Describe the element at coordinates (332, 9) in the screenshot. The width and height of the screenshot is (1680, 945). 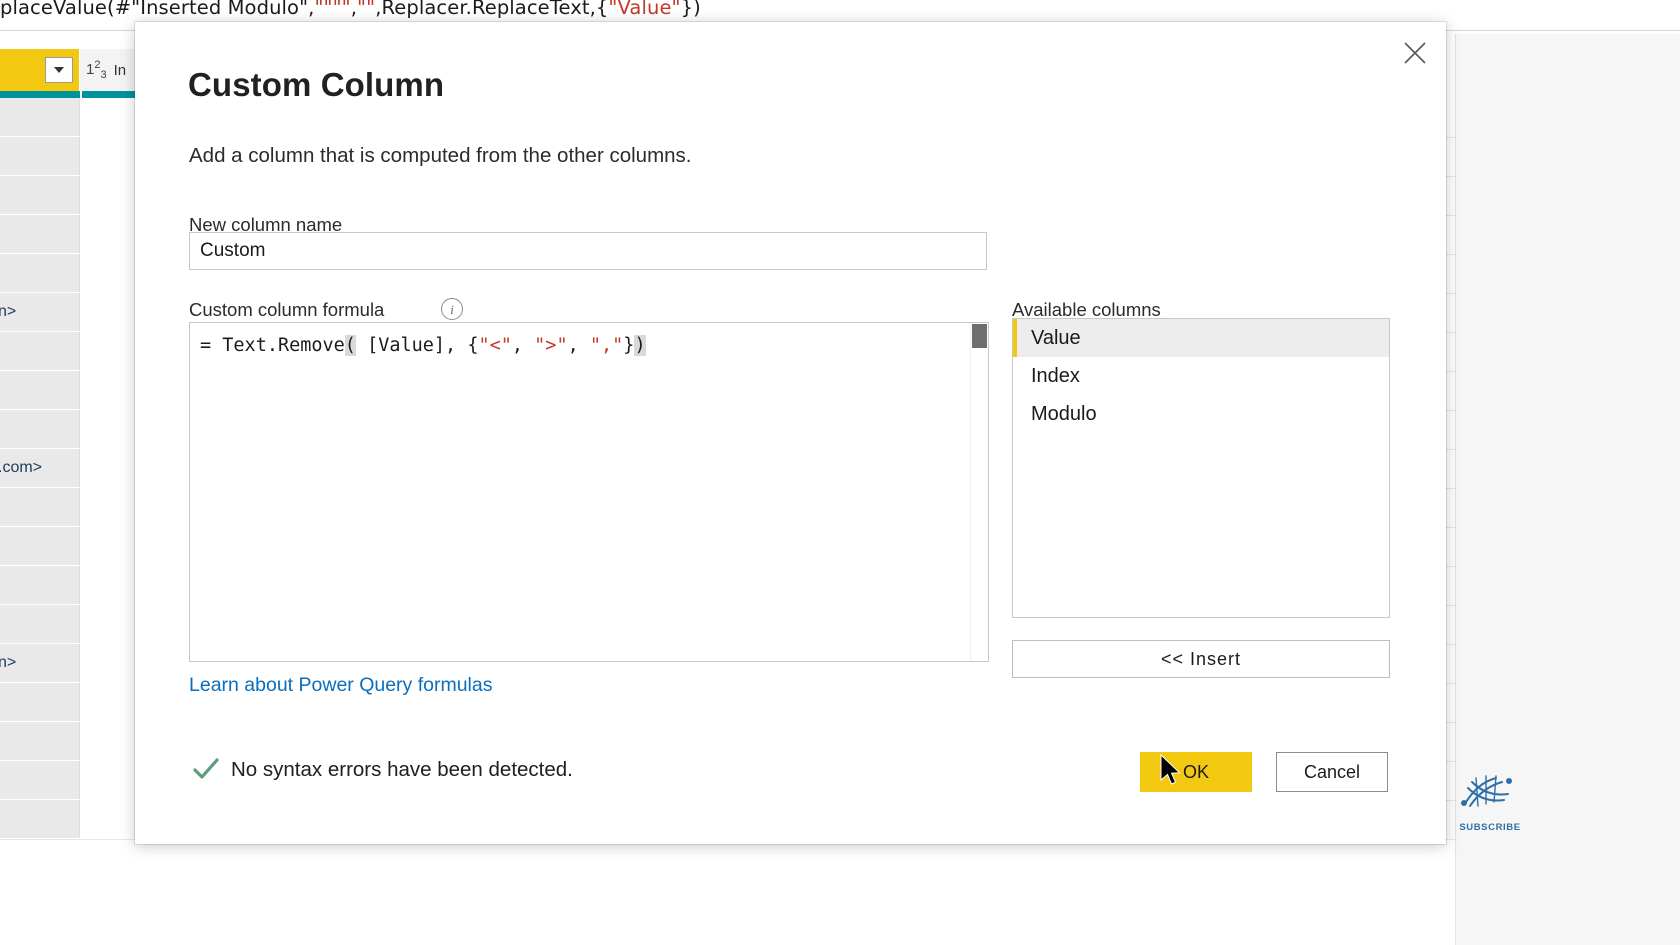
I see `formula-bar-quad-quote: """"` at that location.